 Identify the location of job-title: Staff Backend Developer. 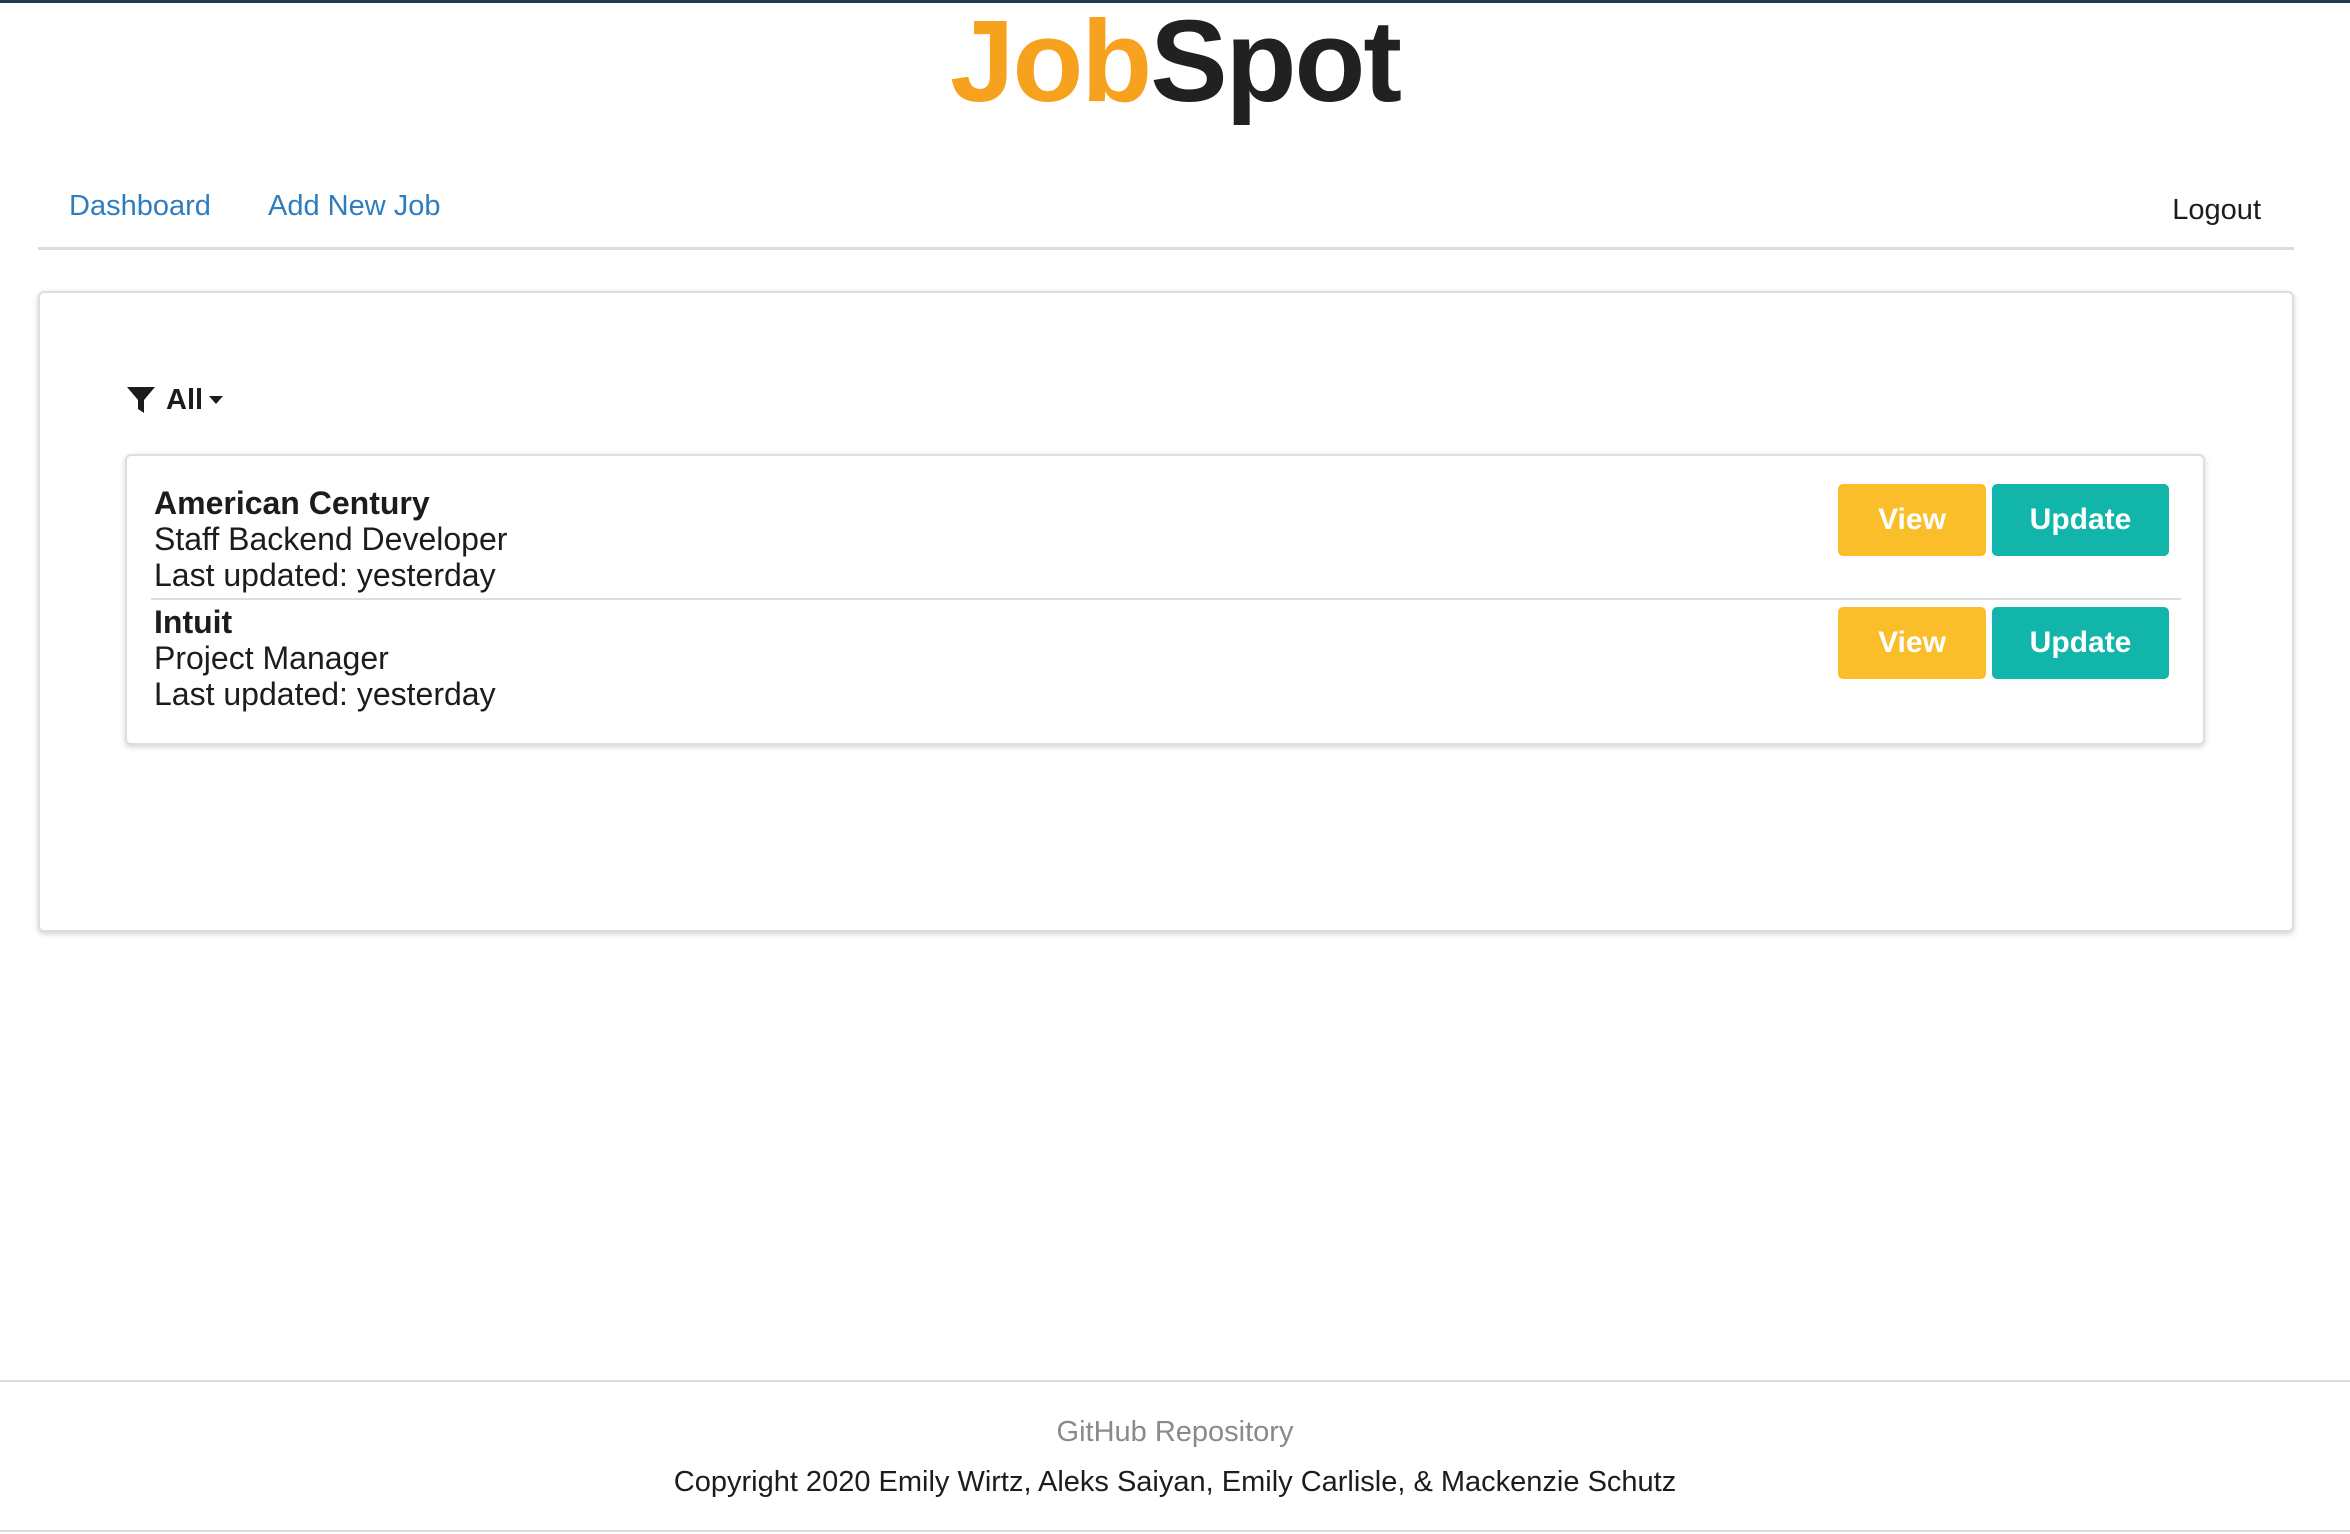
(331, 539).